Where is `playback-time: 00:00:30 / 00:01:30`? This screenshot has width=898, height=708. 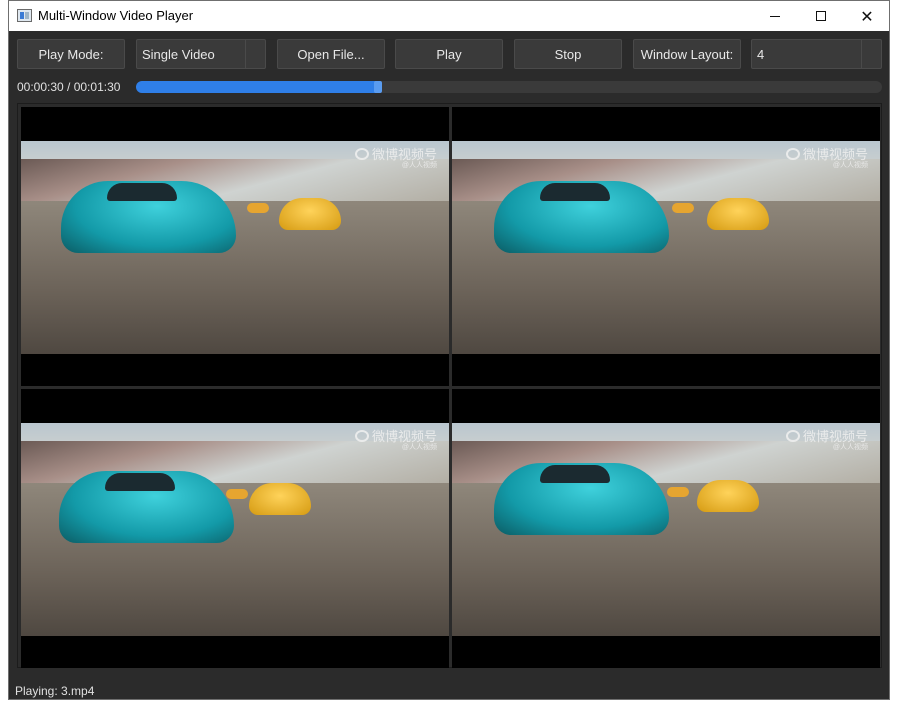
playback-time: 00:00:30 / 00:01:30 is located at coordinates (69, 87).